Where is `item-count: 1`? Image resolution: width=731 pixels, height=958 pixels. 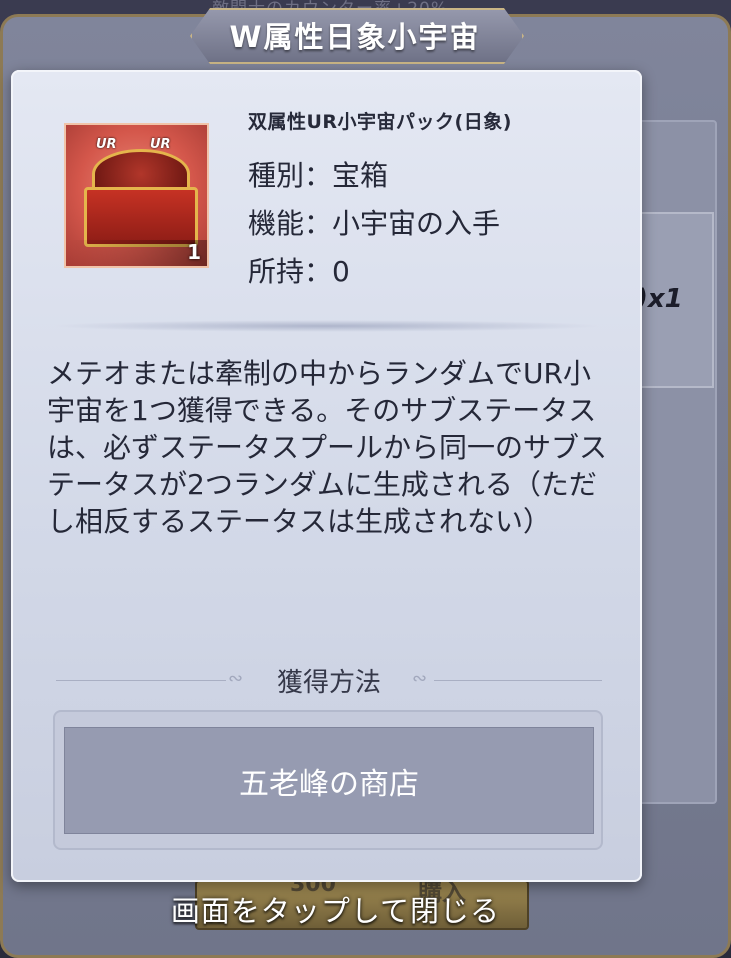 item-count: 1 is located at coordinates (194, 252).